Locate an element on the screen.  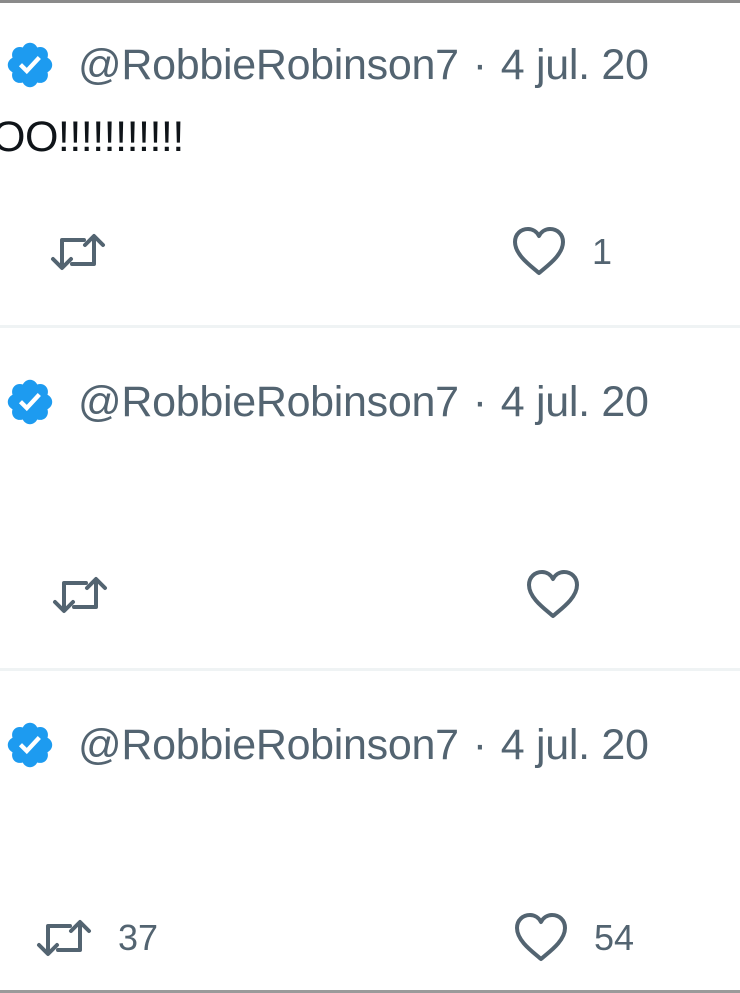
like-count: 54 is located at coordinates (614, 937).